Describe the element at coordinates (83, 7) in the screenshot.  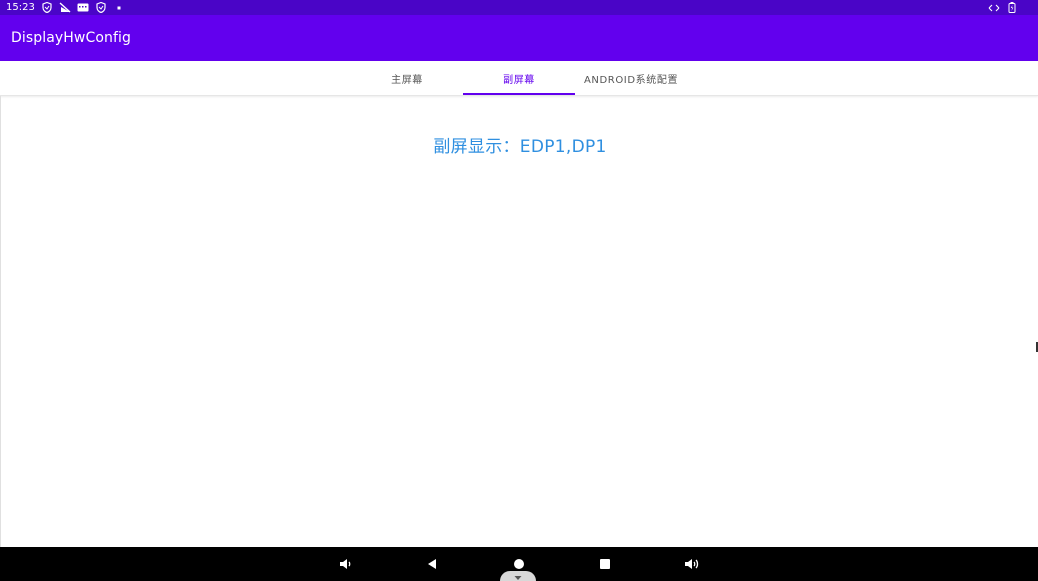
I see `keyboard-icon` at that location.